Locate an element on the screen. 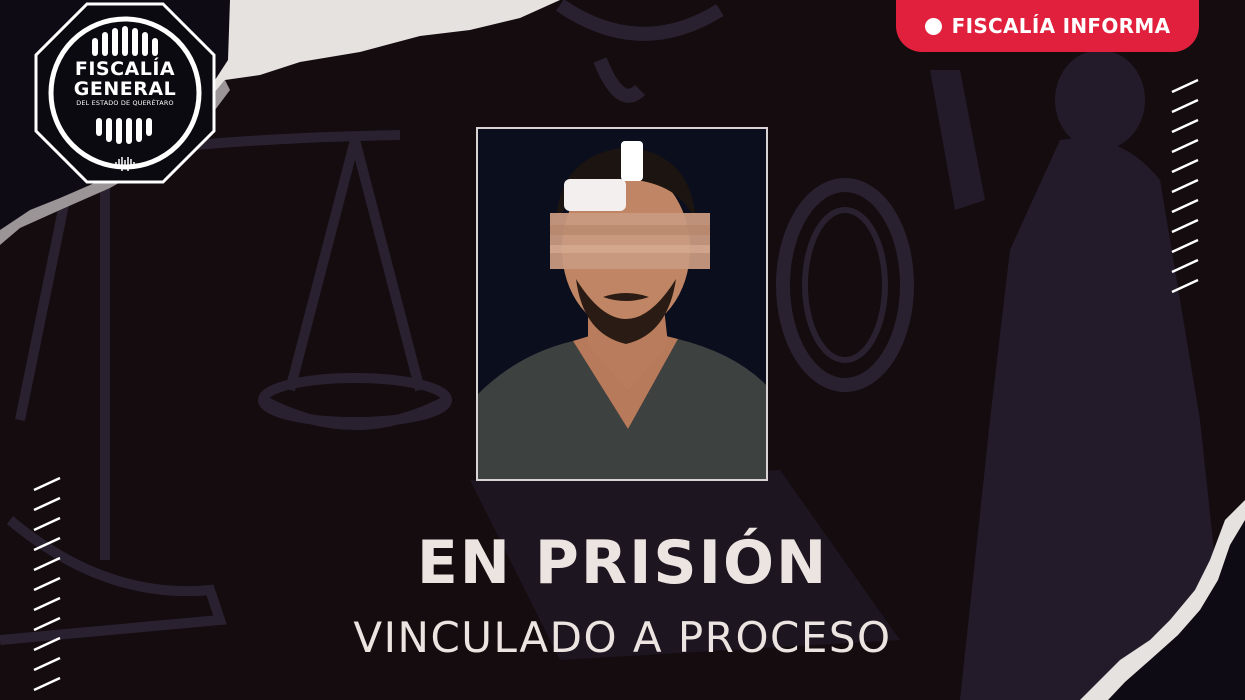  fiscalia-informa-badge: FISCALÍA INFORMA is located at coordinates (1047, 26).